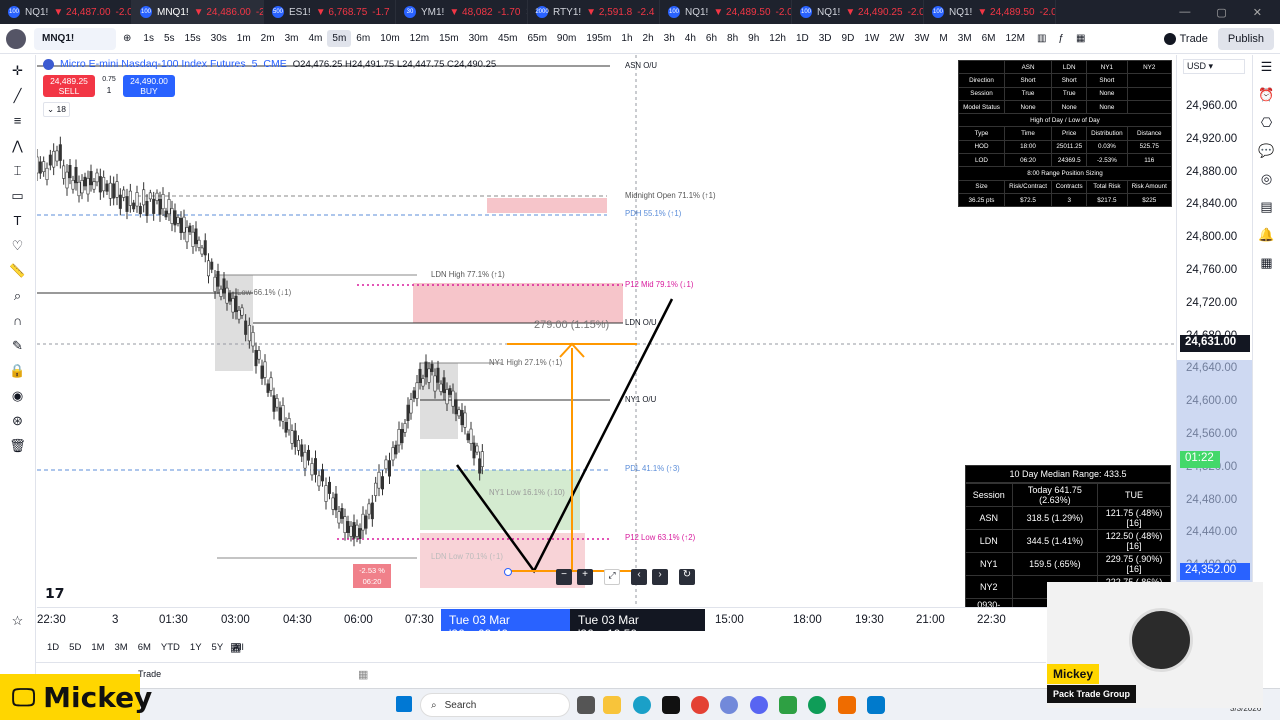  I want to click on magnet-icon: ∩, so click(18, 320).